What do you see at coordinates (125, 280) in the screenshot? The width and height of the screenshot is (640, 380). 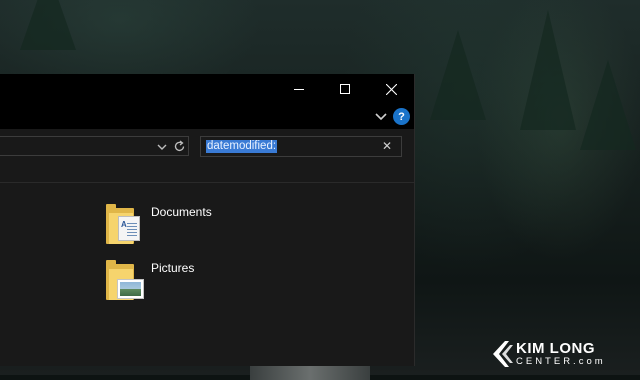 I see `pictures-folder-icon` at bounding box center [125, 280].